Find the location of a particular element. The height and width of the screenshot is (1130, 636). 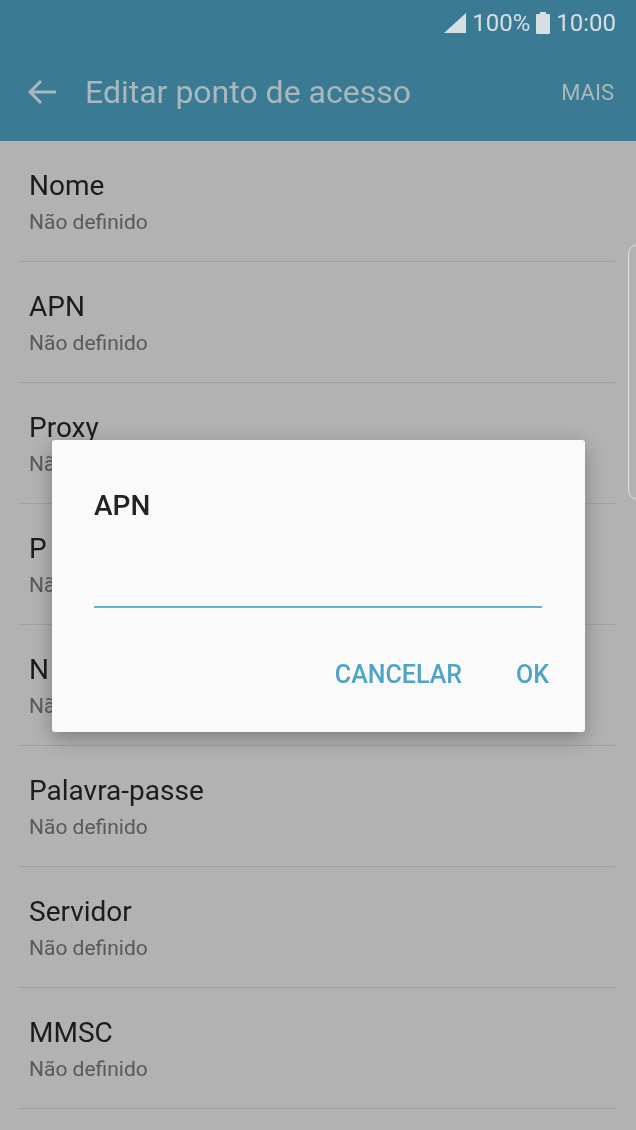

settings-row: Servidor Não definido is located at coordinates (316, 927).